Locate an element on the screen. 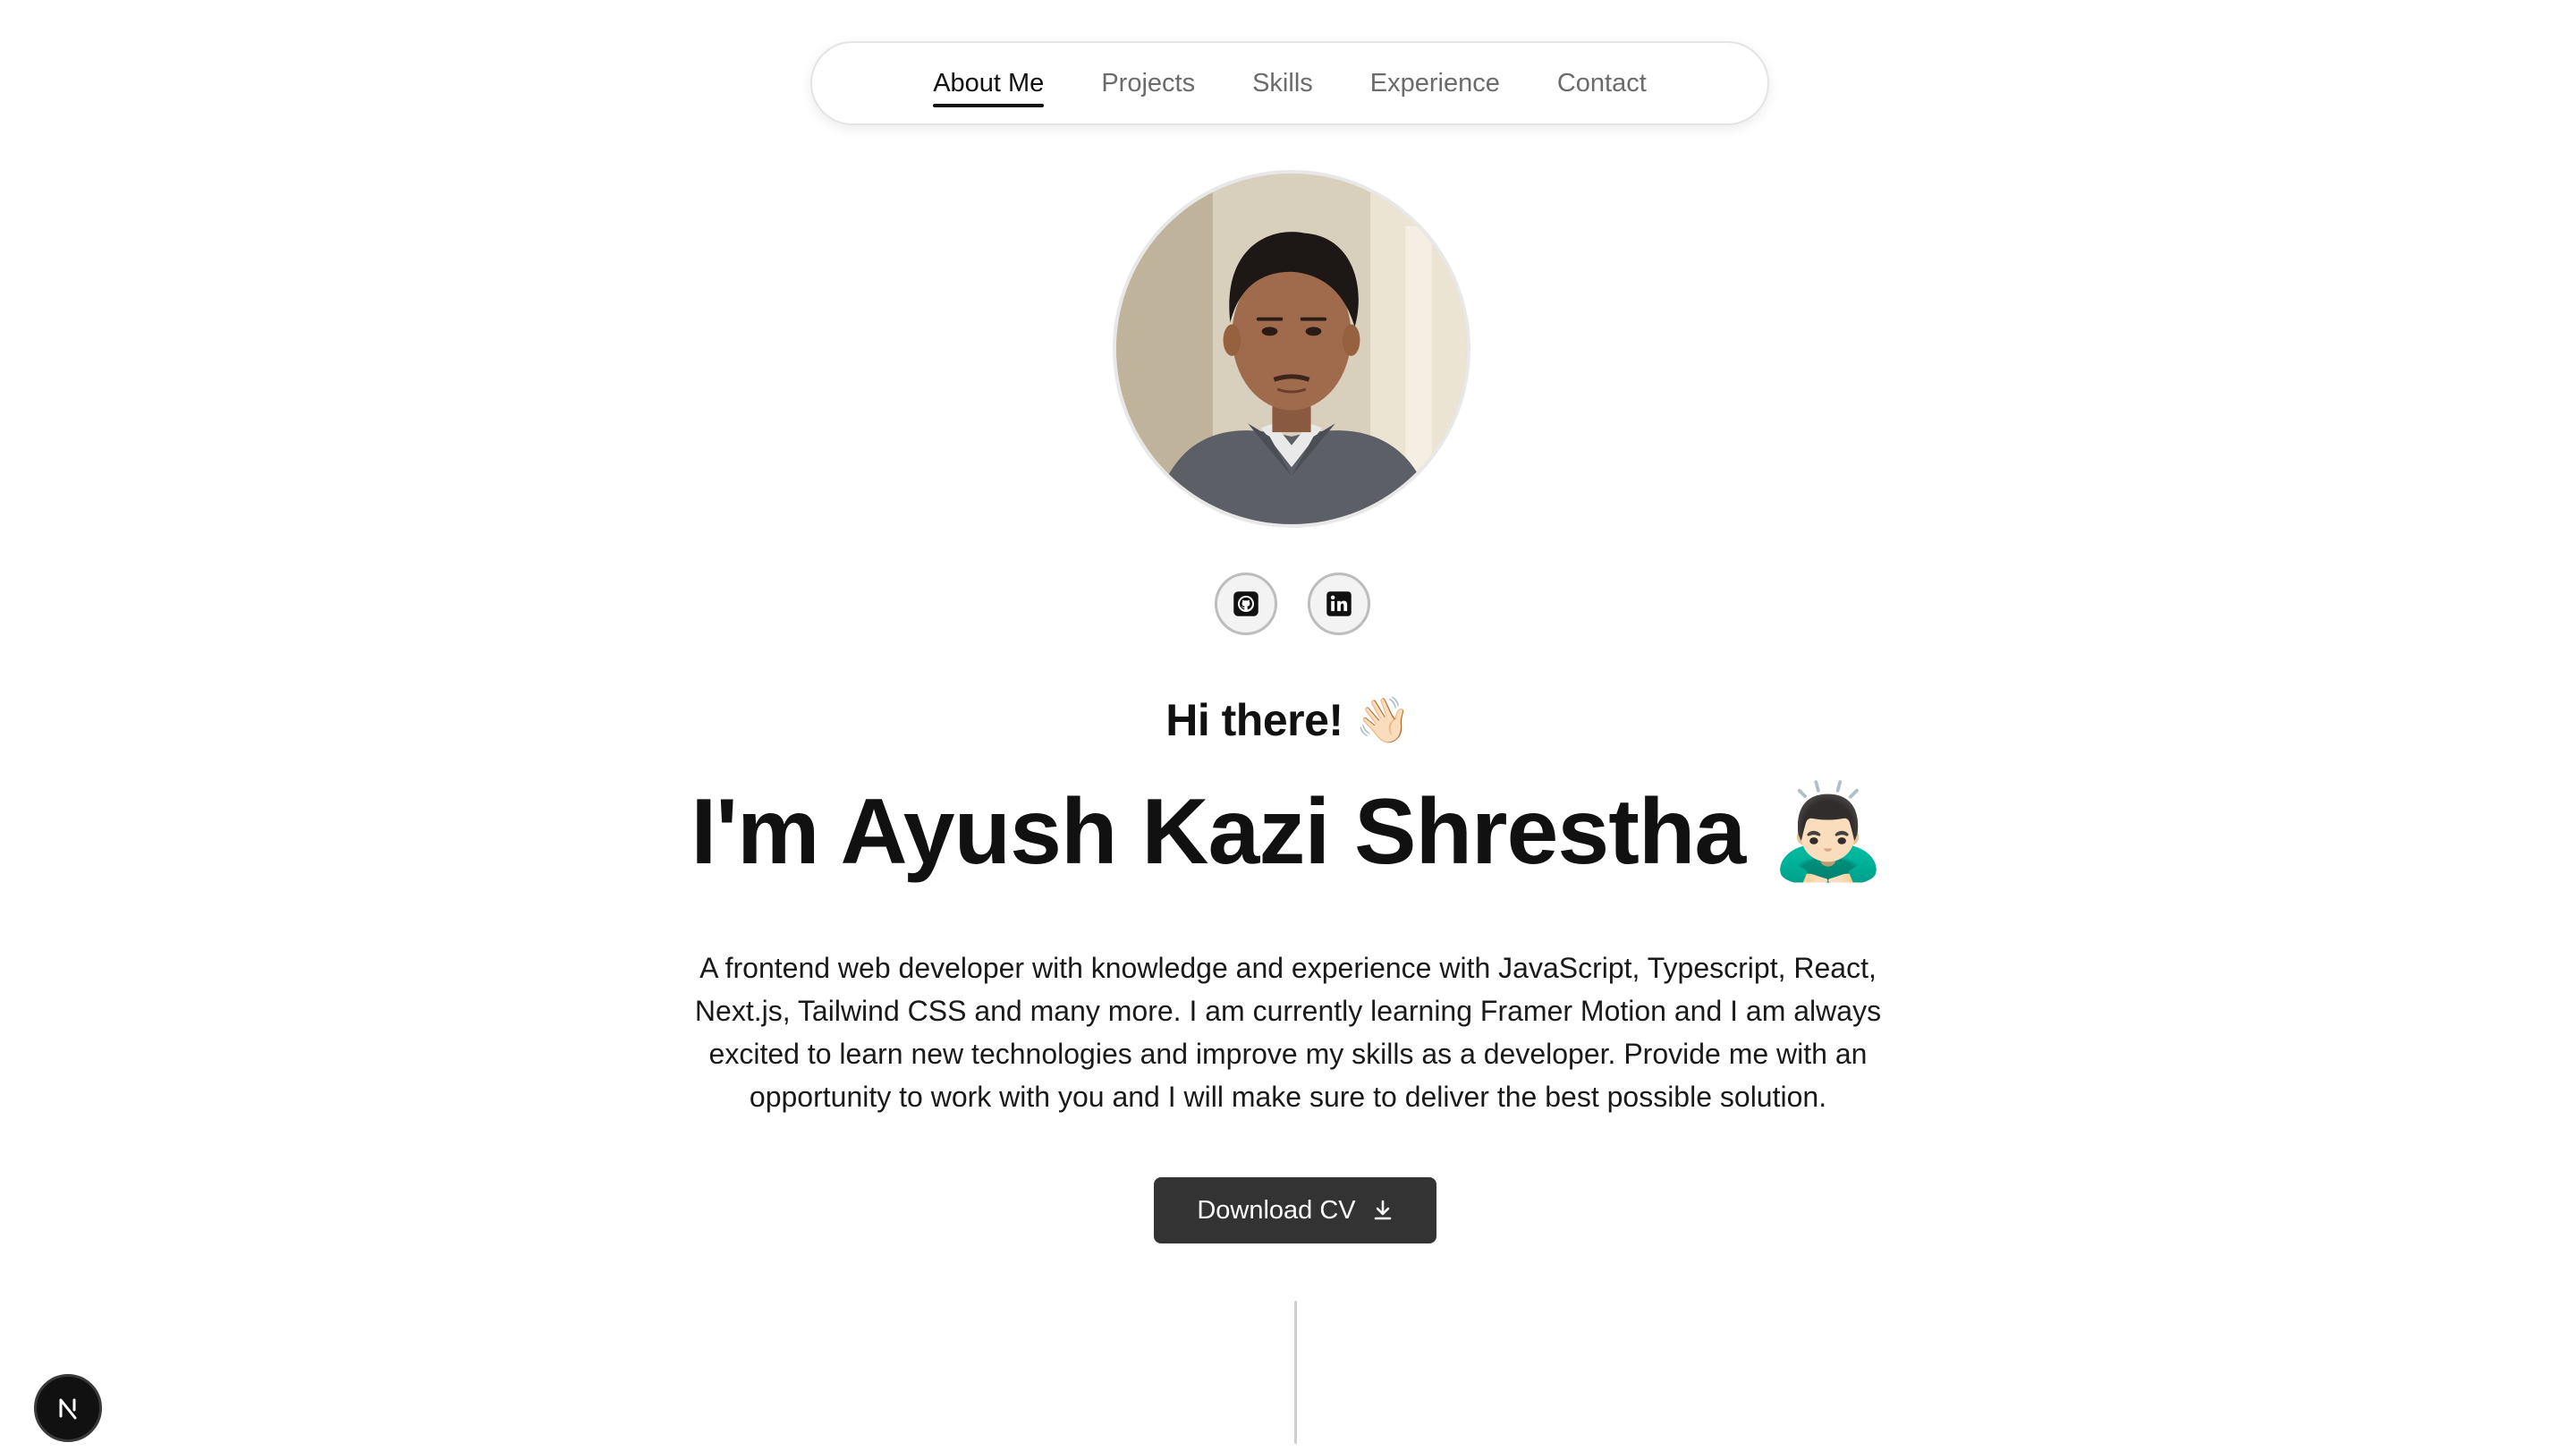 The height and width of the screenshot is (1451, 2576). github-icon is located at coordinates (1245, 603).